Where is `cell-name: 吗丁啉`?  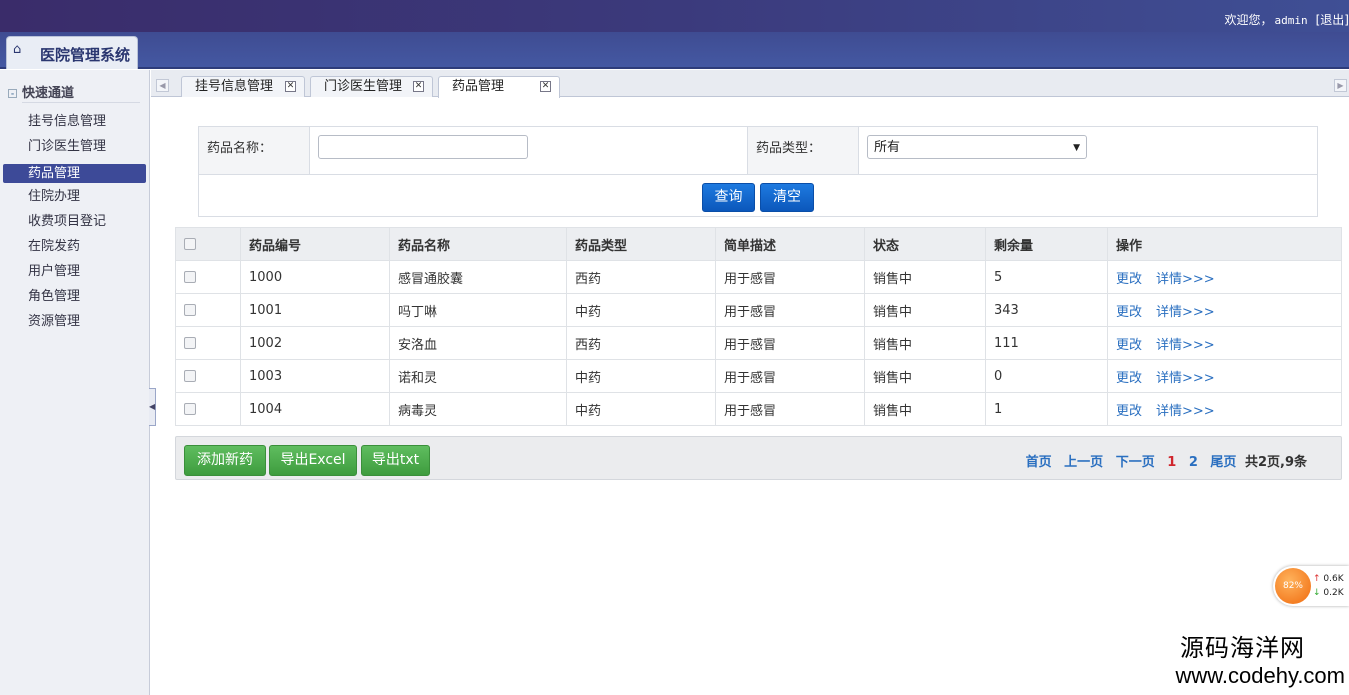
cell-name: 吗丁啉 is located at coordinates (478, 310).